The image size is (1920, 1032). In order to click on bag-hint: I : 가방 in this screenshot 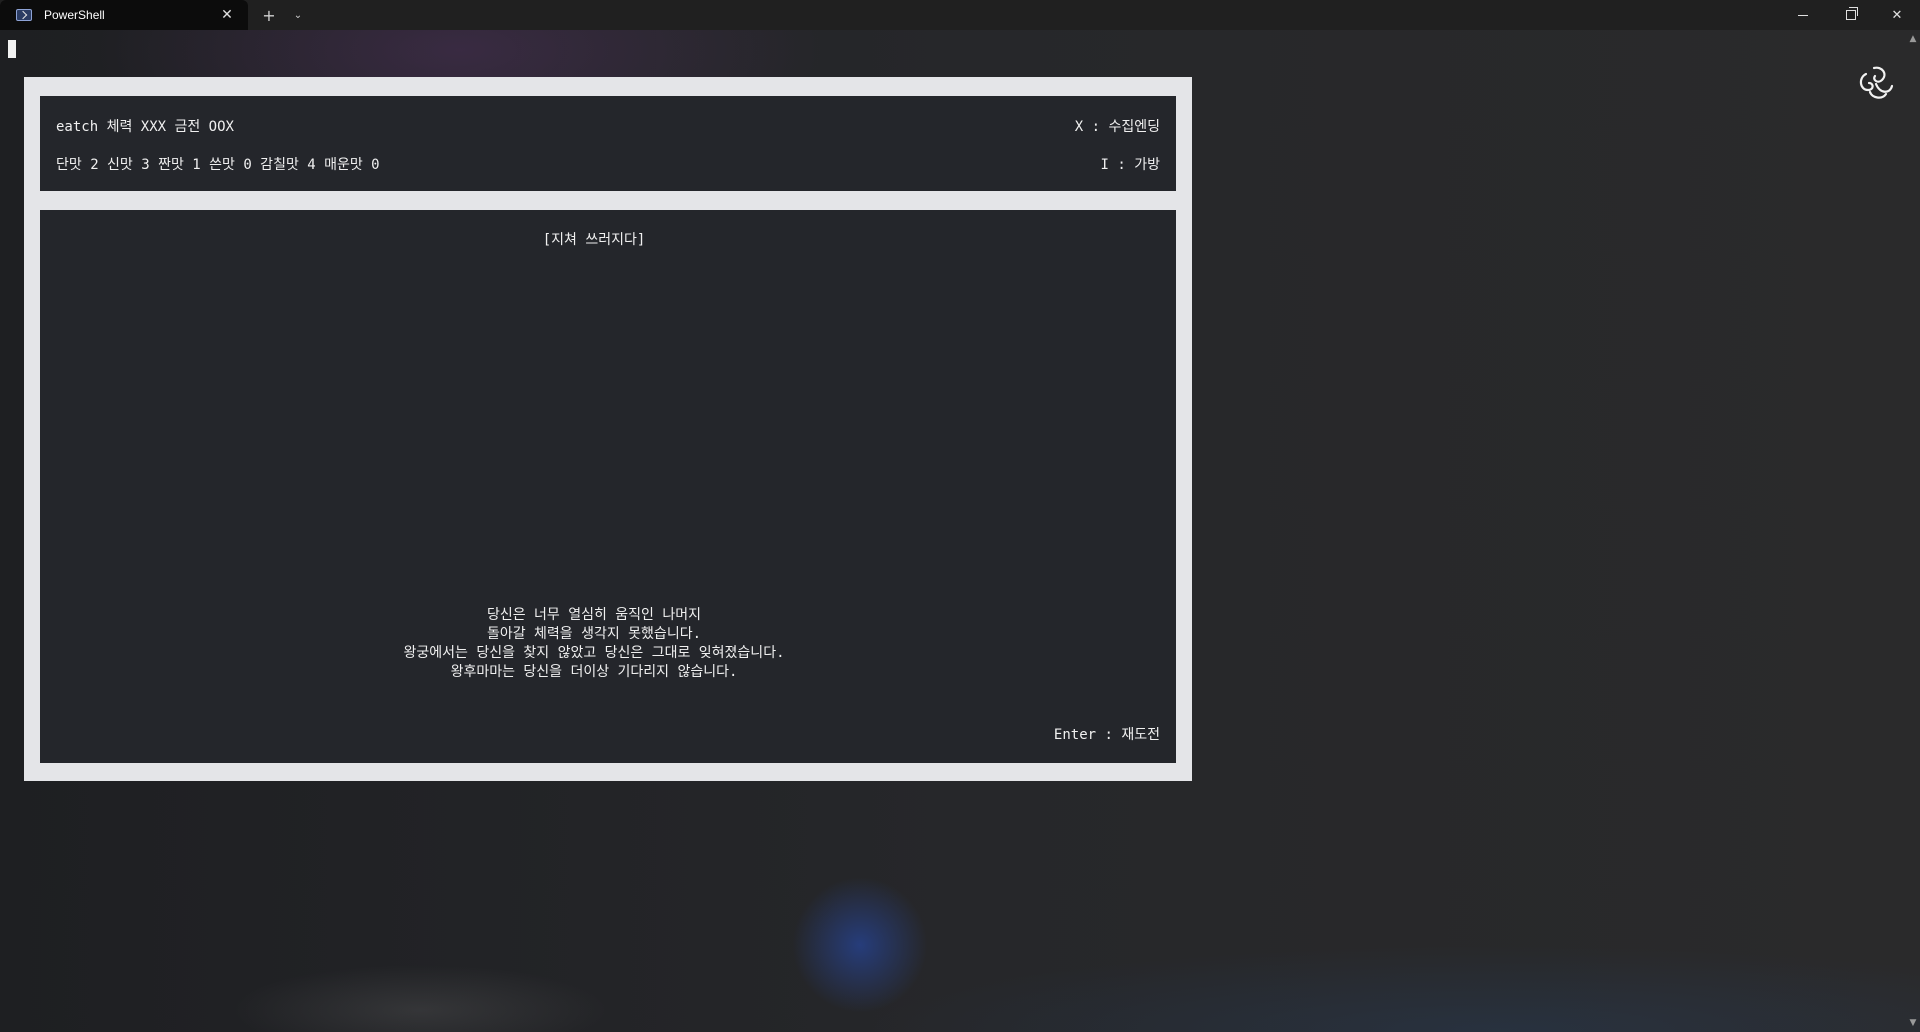, I will do `click(1130, 165)`.